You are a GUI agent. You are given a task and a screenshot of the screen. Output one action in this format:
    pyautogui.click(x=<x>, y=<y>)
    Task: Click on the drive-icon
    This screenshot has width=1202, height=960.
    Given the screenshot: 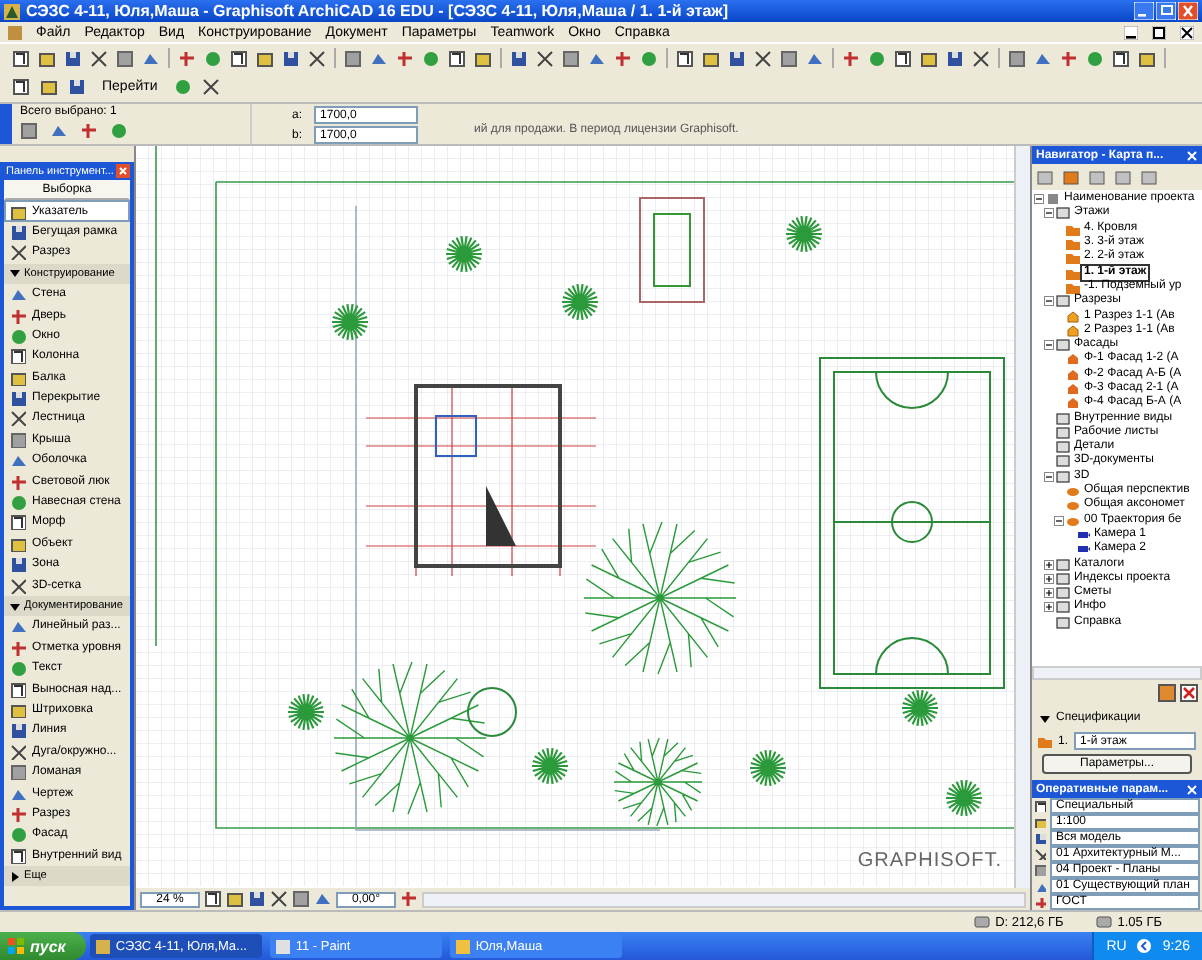 What is the action you would take?
    pyautogui.click(x=981, y=922)
    